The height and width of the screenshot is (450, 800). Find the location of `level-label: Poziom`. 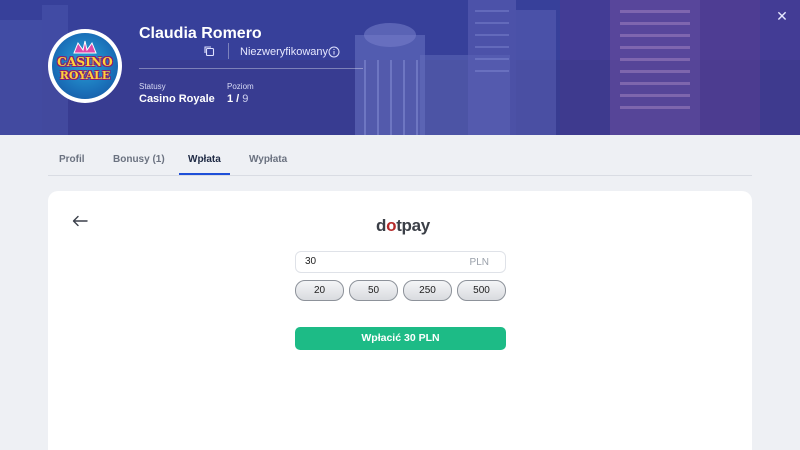

level-label: Poziom is located at coordinates (240, 86).